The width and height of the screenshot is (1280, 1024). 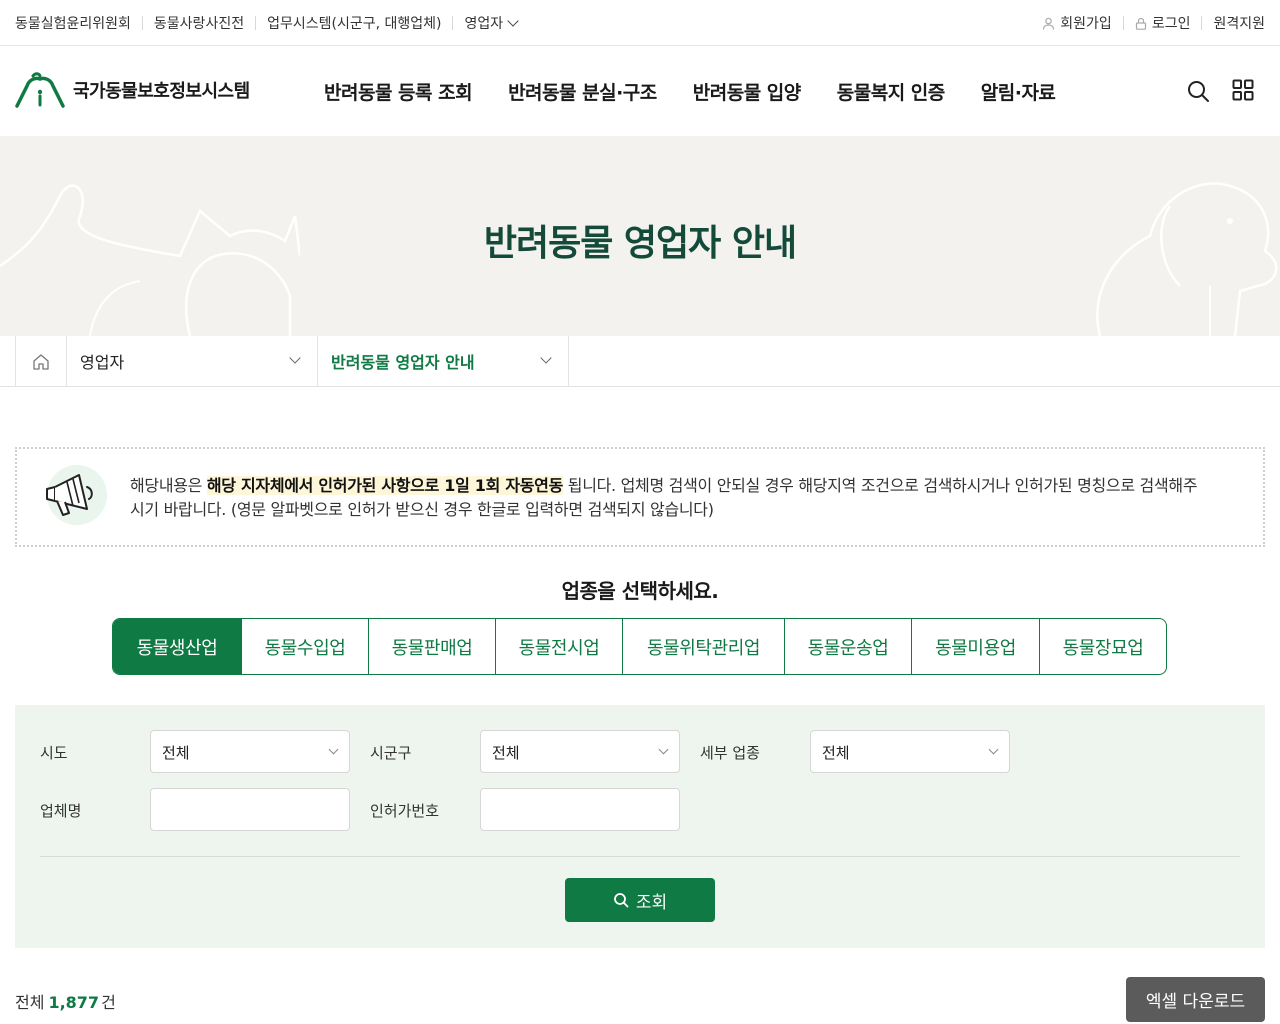 What do you see at coordinates (405, 811) in the screenshot?
I see `license-number-label: 인허가번호` at bounding box center [405, 811].